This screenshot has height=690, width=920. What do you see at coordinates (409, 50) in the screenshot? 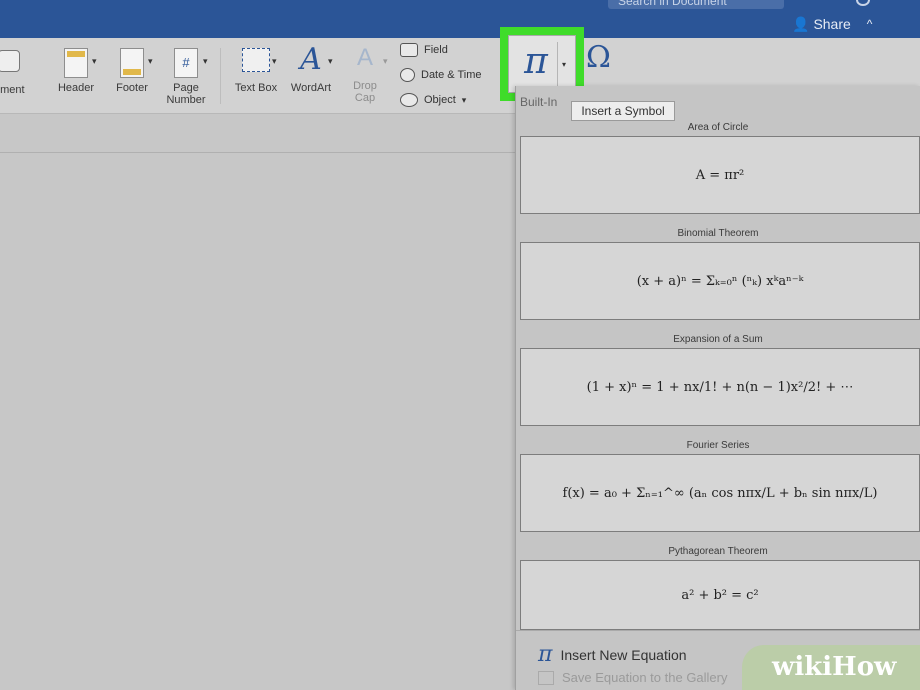
I see `field-icon` at bounding box center [409, 50].